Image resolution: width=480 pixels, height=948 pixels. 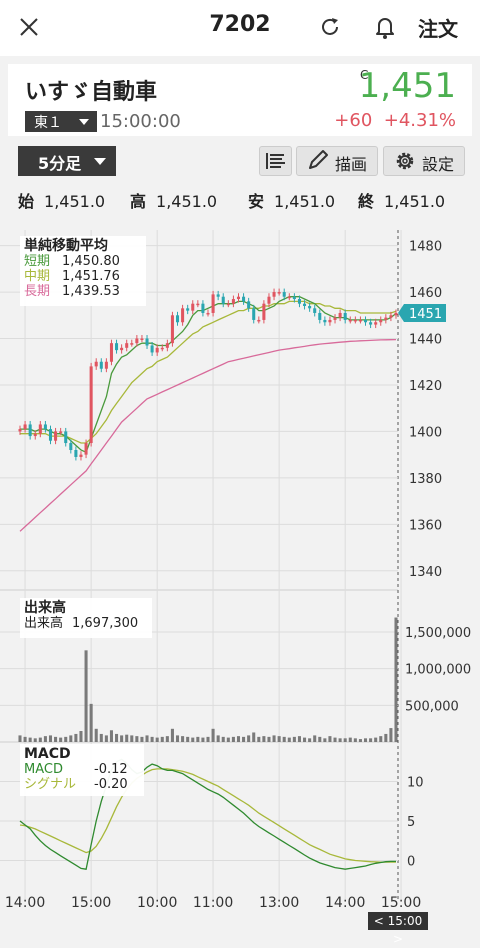 What do you see at coordinates (411, 822) in the screenshot?
I see `macd-tick-label: 5` at bounding box center [411, 822].